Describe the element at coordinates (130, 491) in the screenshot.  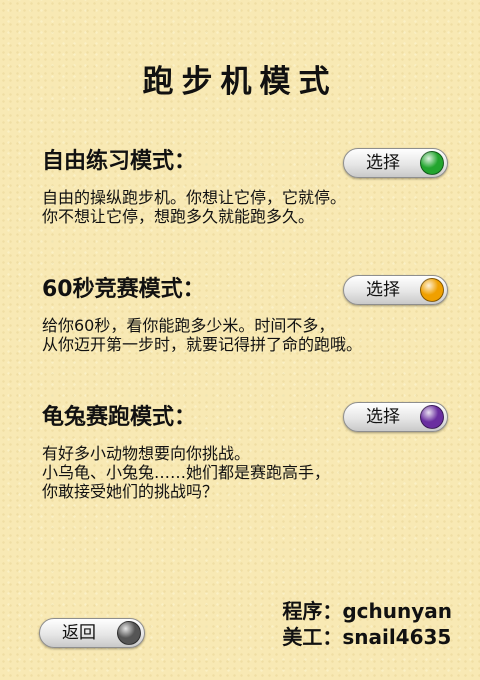
I see `description-line: 你敢接受她们的挑战吗？` at that location.